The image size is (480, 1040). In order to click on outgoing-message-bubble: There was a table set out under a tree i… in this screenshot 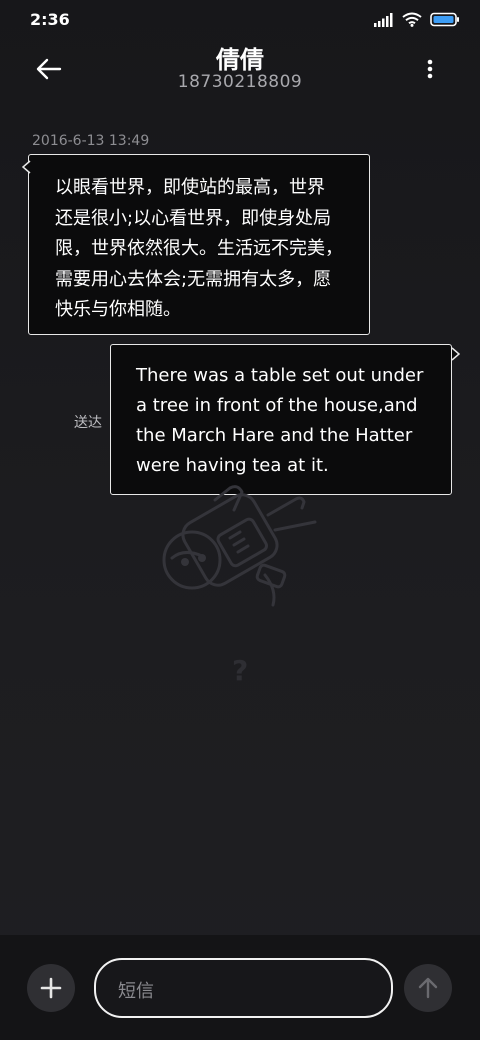, I will do `click(281, 419)`.